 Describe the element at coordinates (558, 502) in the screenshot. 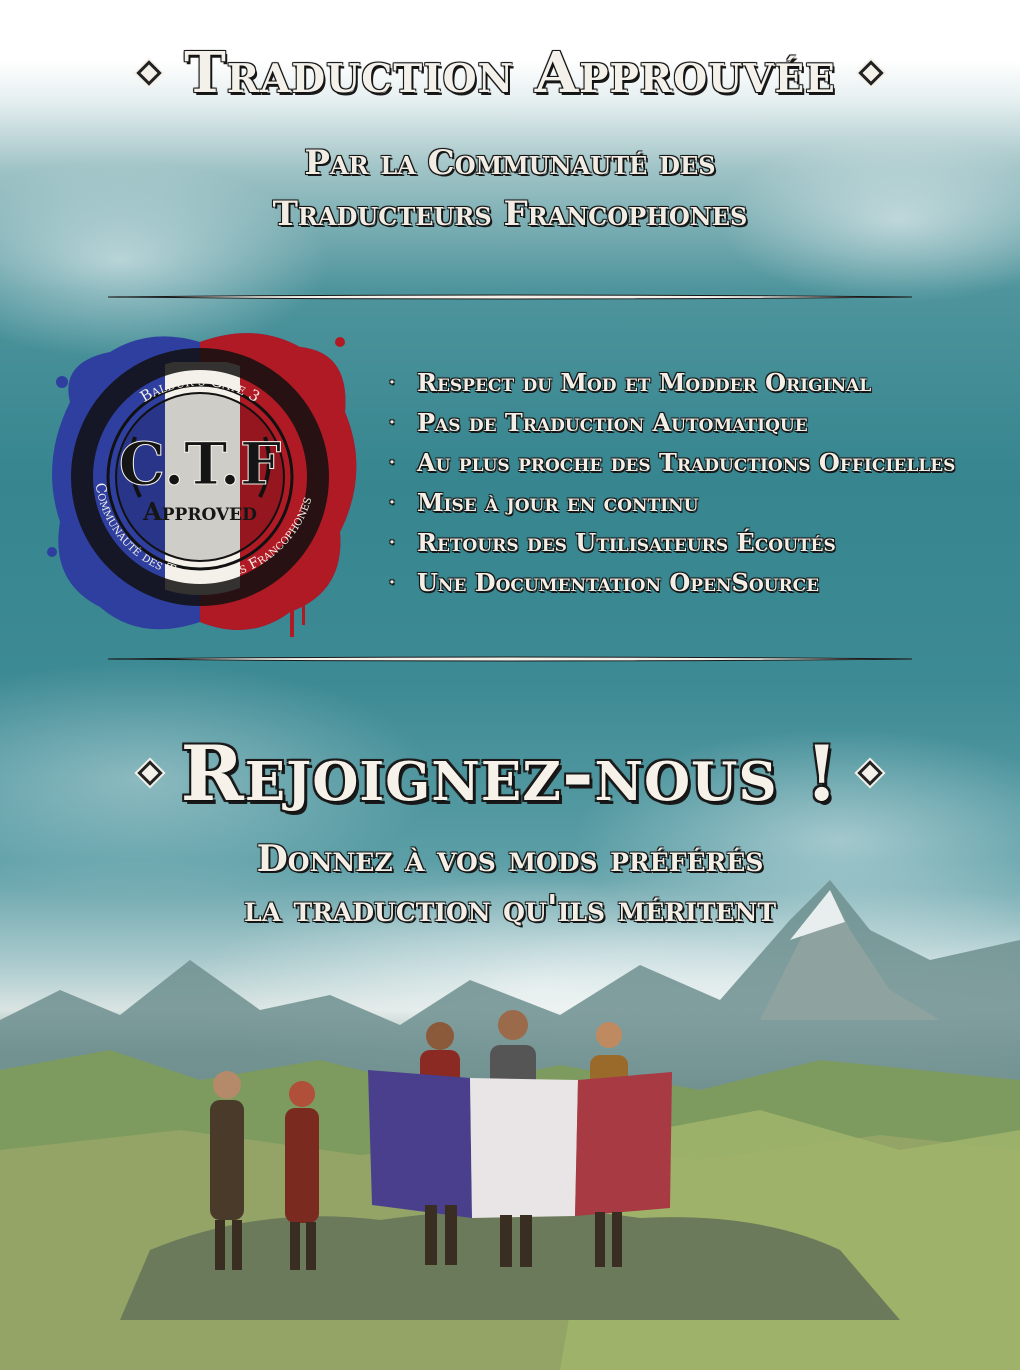

I see `feature-label: Mise à jour en continu` at that location.